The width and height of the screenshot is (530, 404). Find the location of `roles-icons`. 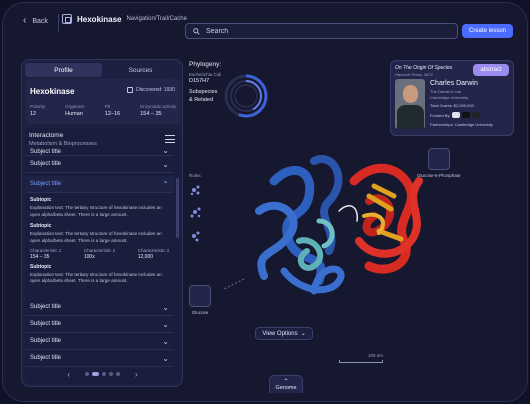

roles-icons is located at coordinates (195, 213).